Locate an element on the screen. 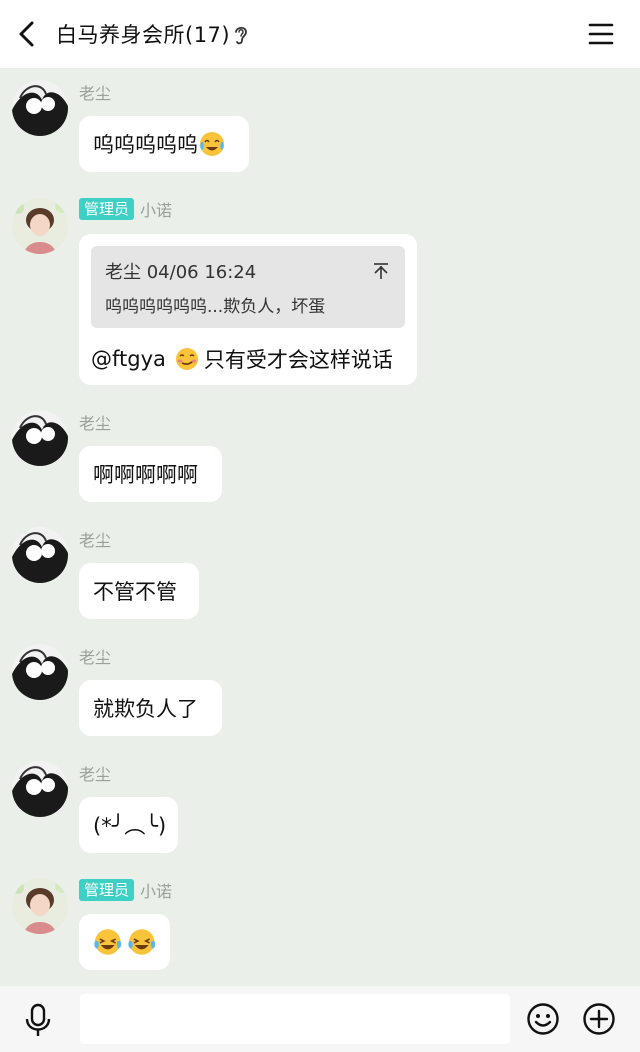 The image size is (640, 1052). mention-link: @ftgya is located at coordinates (128, 359).